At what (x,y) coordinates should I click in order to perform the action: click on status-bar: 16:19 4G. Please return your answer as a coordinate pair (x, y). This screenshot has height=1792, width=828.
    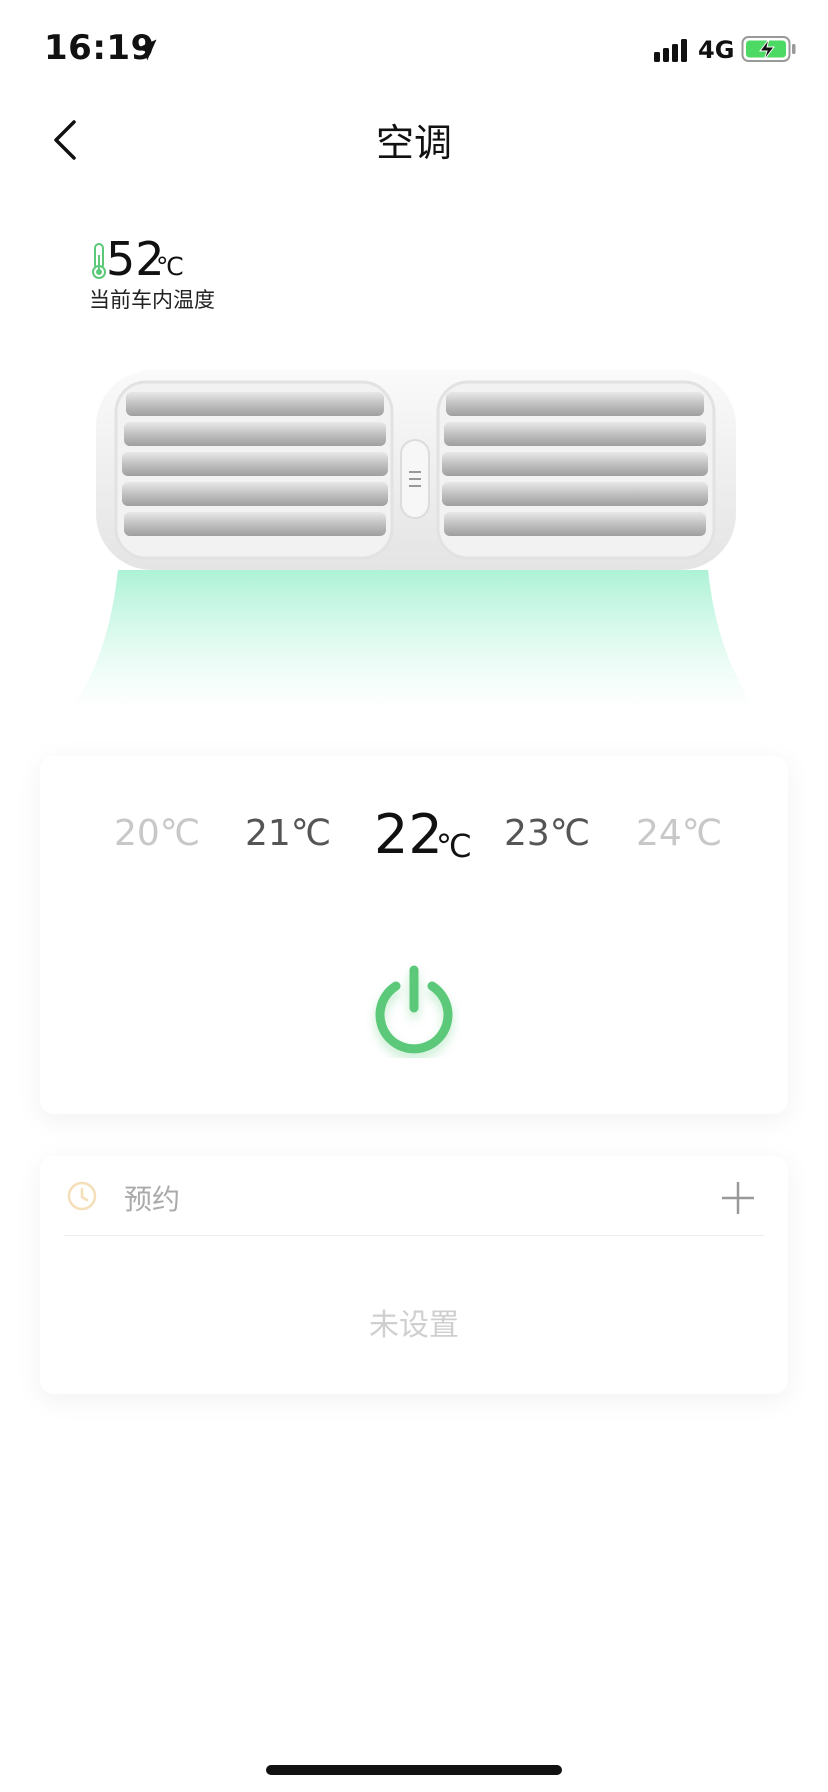
    Looking at the image, I should click on (414, 50).